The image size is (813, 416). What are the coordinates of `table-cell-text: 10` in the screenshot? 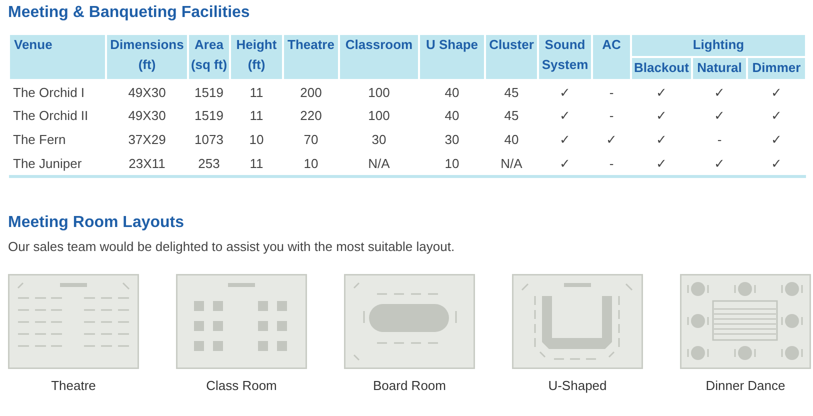 It's located at (256, 140).